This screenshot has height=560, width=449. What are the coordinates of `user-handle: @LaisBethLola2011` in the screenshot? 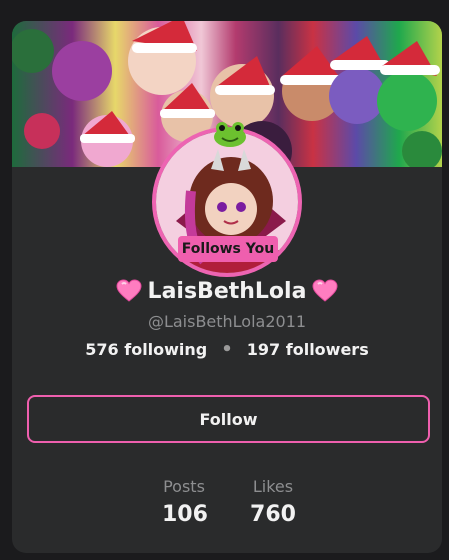 It's located at (227, 321).